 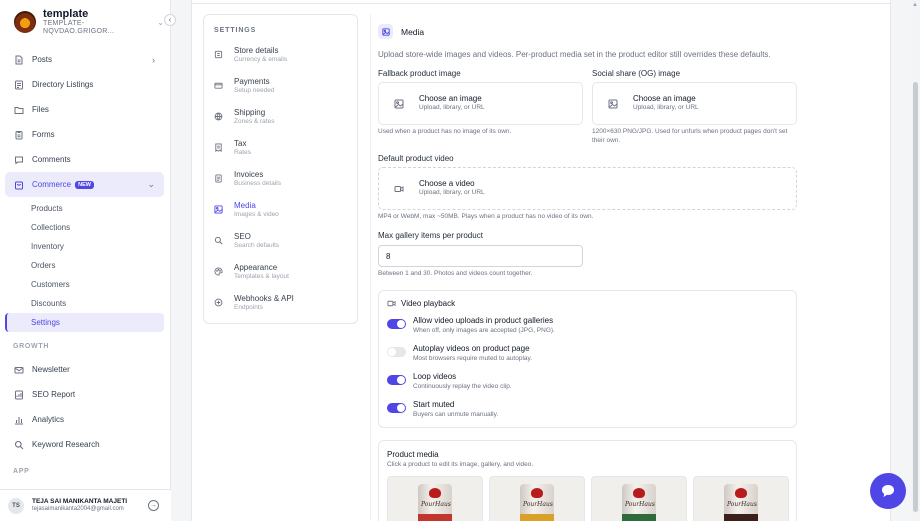 I want to click on picker-title: Choose a video, so click(x=447, y=184).